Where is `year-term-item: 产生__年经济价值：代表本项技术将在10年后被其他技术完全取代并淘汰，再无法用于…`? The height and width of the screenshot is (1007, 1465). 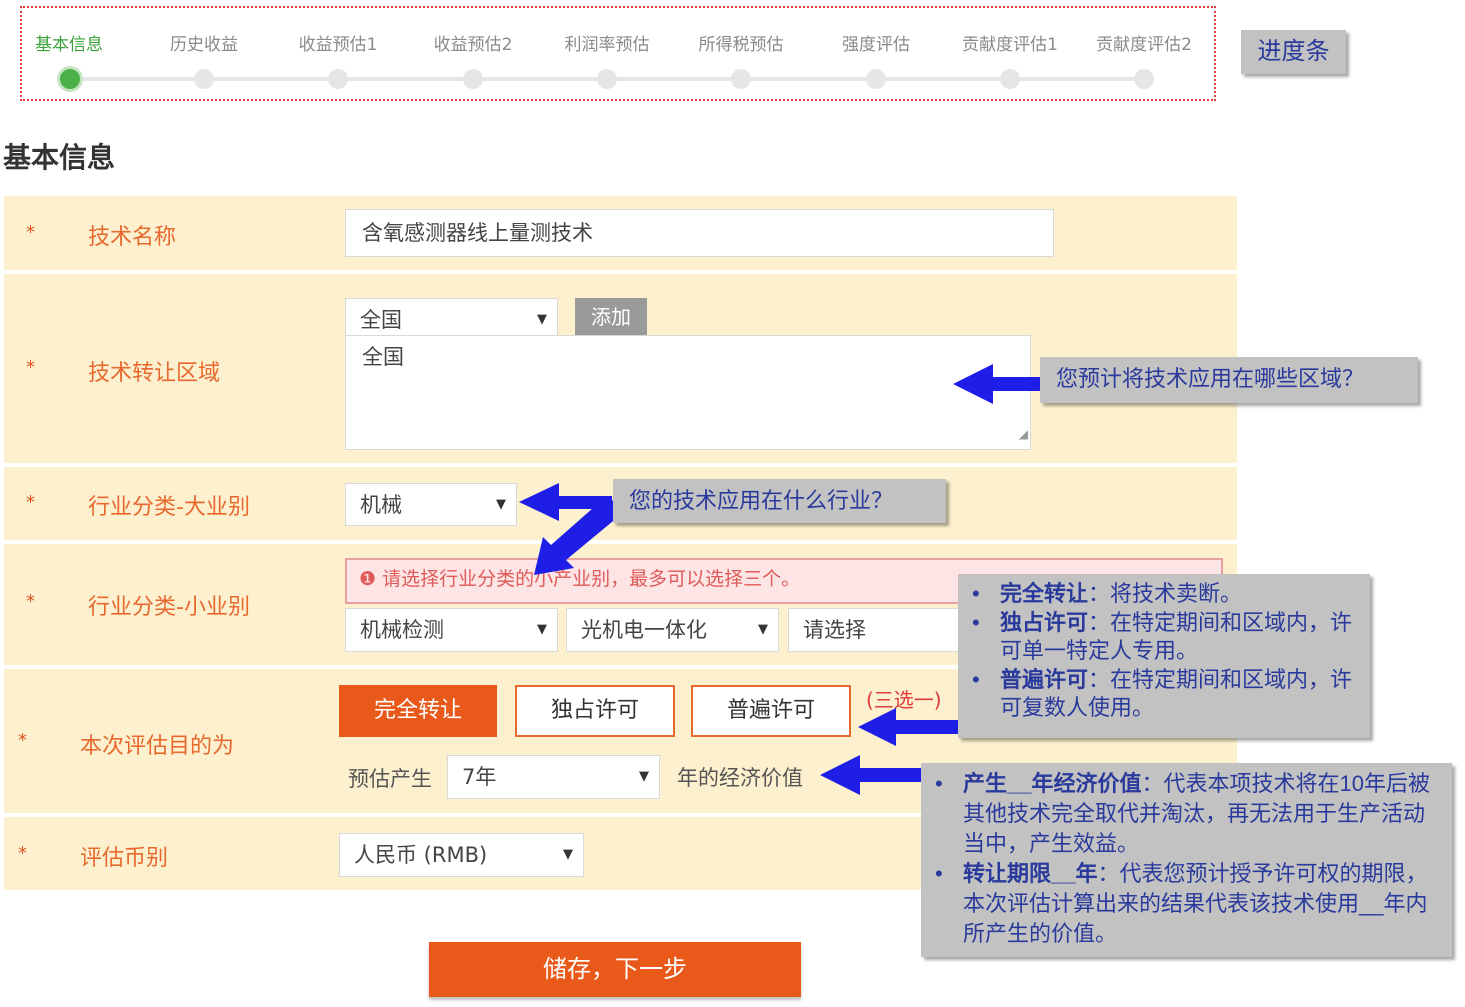 year-term-item: 产生__年经济价值：代表本项技术将在10年后被其他技术完全取代并淘汰，再无法用于… is located at coordinates (1178, 814).